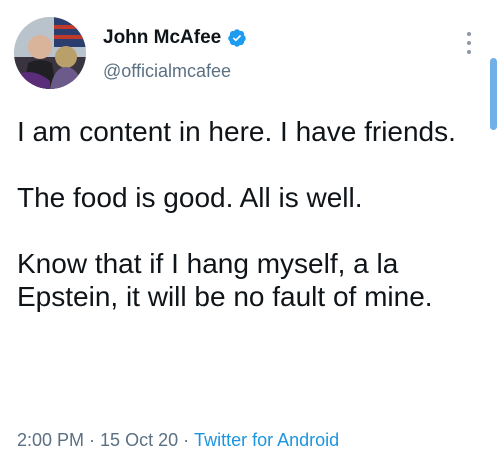  I want to click on avatar, so click(50, 53).